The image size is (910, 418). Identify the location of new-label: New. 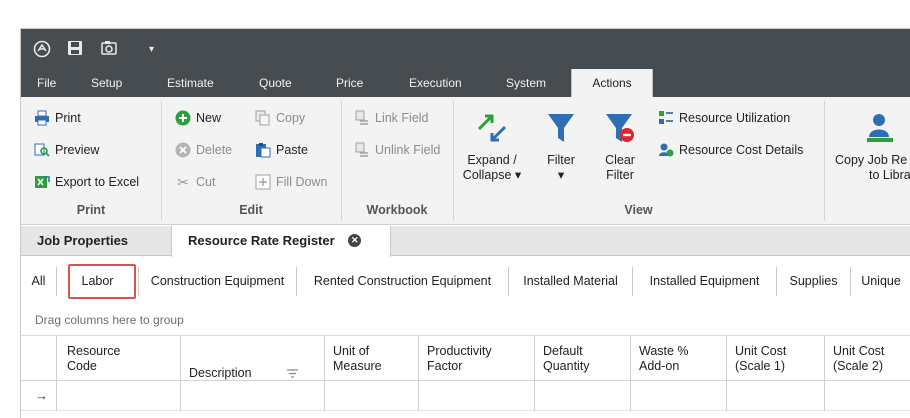
(209, 118).